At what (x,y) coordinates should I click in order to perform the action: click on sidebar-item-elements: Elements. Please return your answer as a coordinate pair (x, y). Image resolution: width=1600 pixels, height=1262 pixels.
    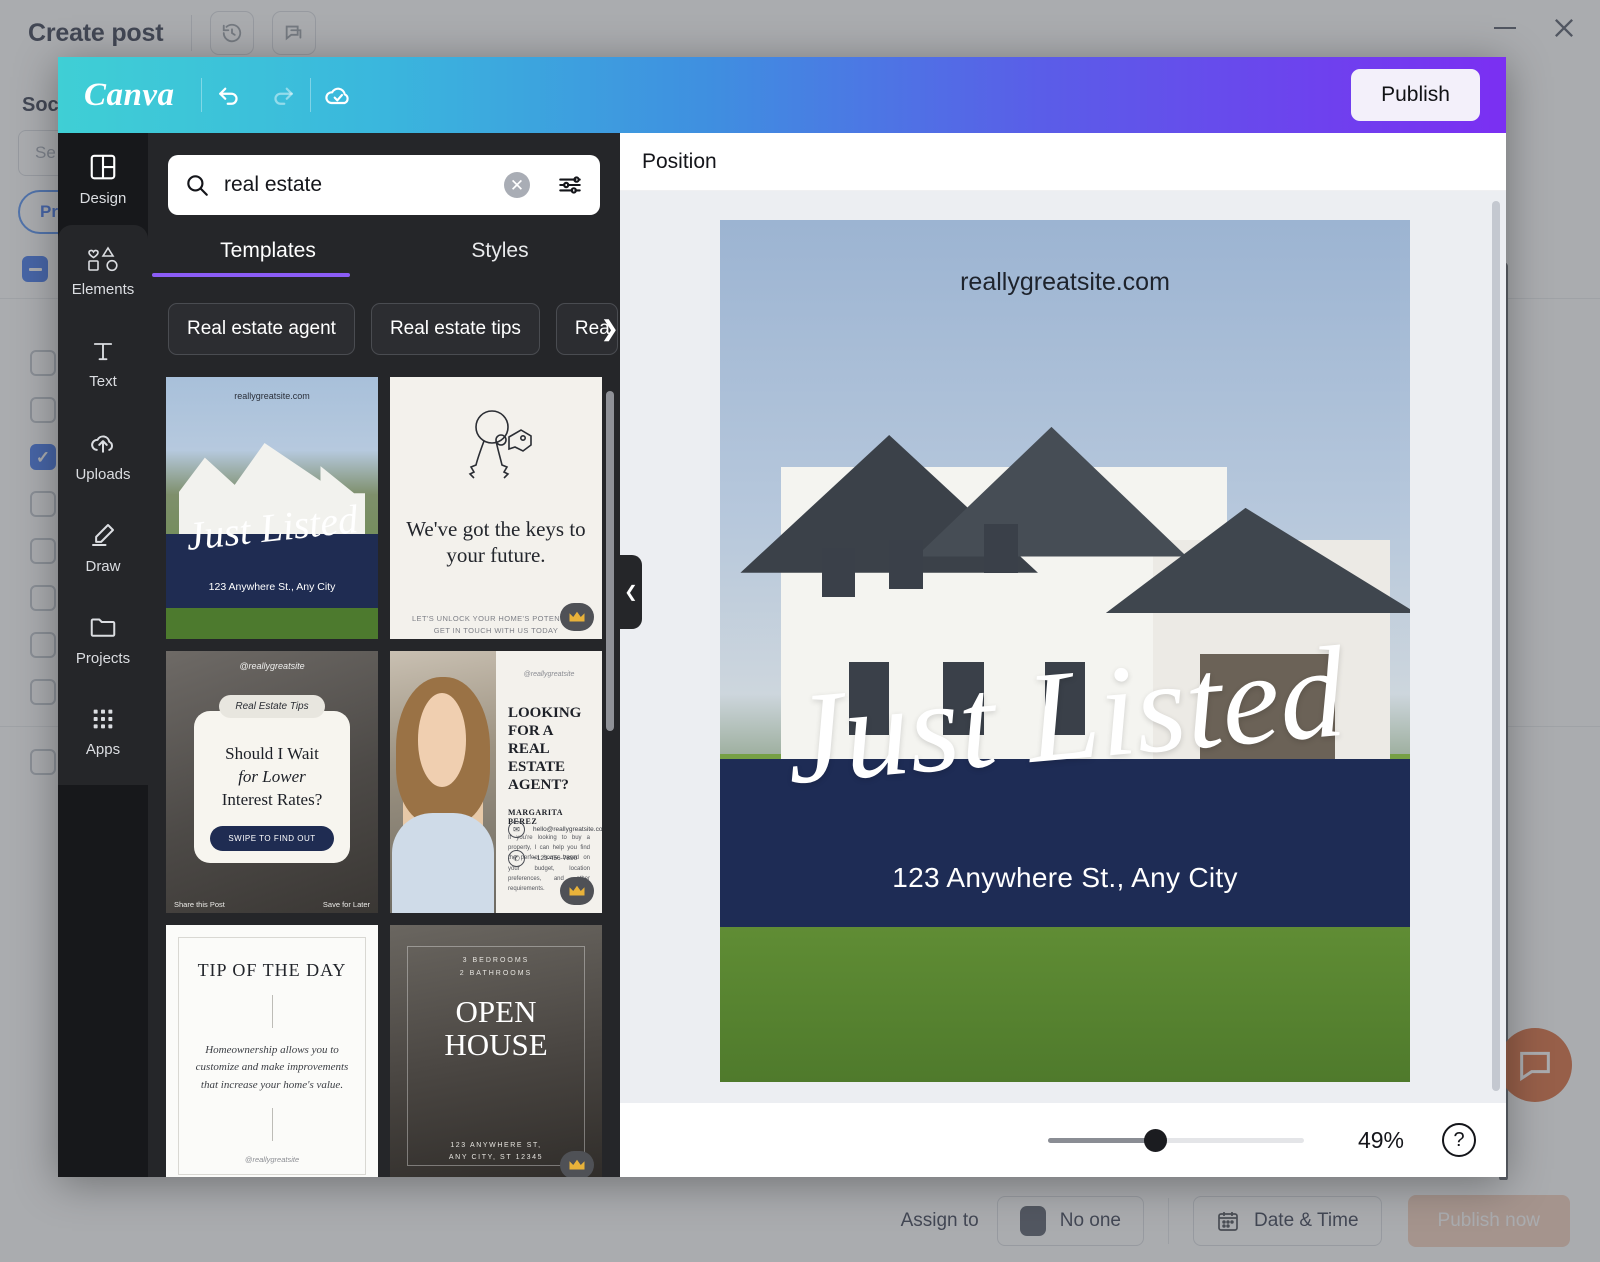
    Looking at the image, I should click on (103, 271).